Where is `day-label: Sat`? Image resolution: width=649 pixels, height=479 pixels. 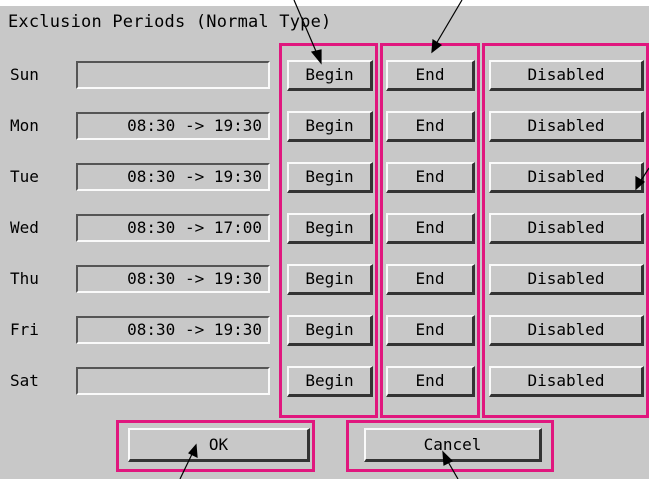 day-label: Sat is located at coordinates (24, 380).